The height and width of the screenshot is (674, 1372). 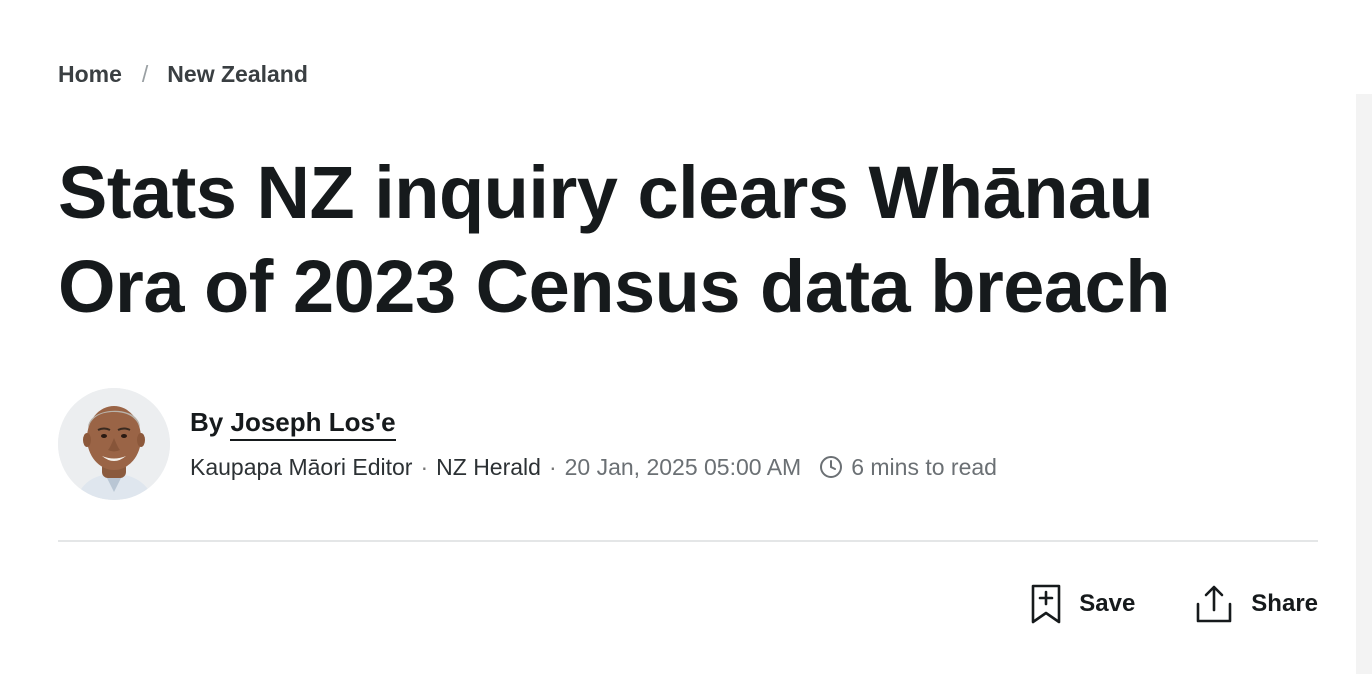 What do you see at coordinates (237, 74) in the screenshot?
I see `breadcrumb-new-zealand: New Zealand` at bounding box center [237, 74].